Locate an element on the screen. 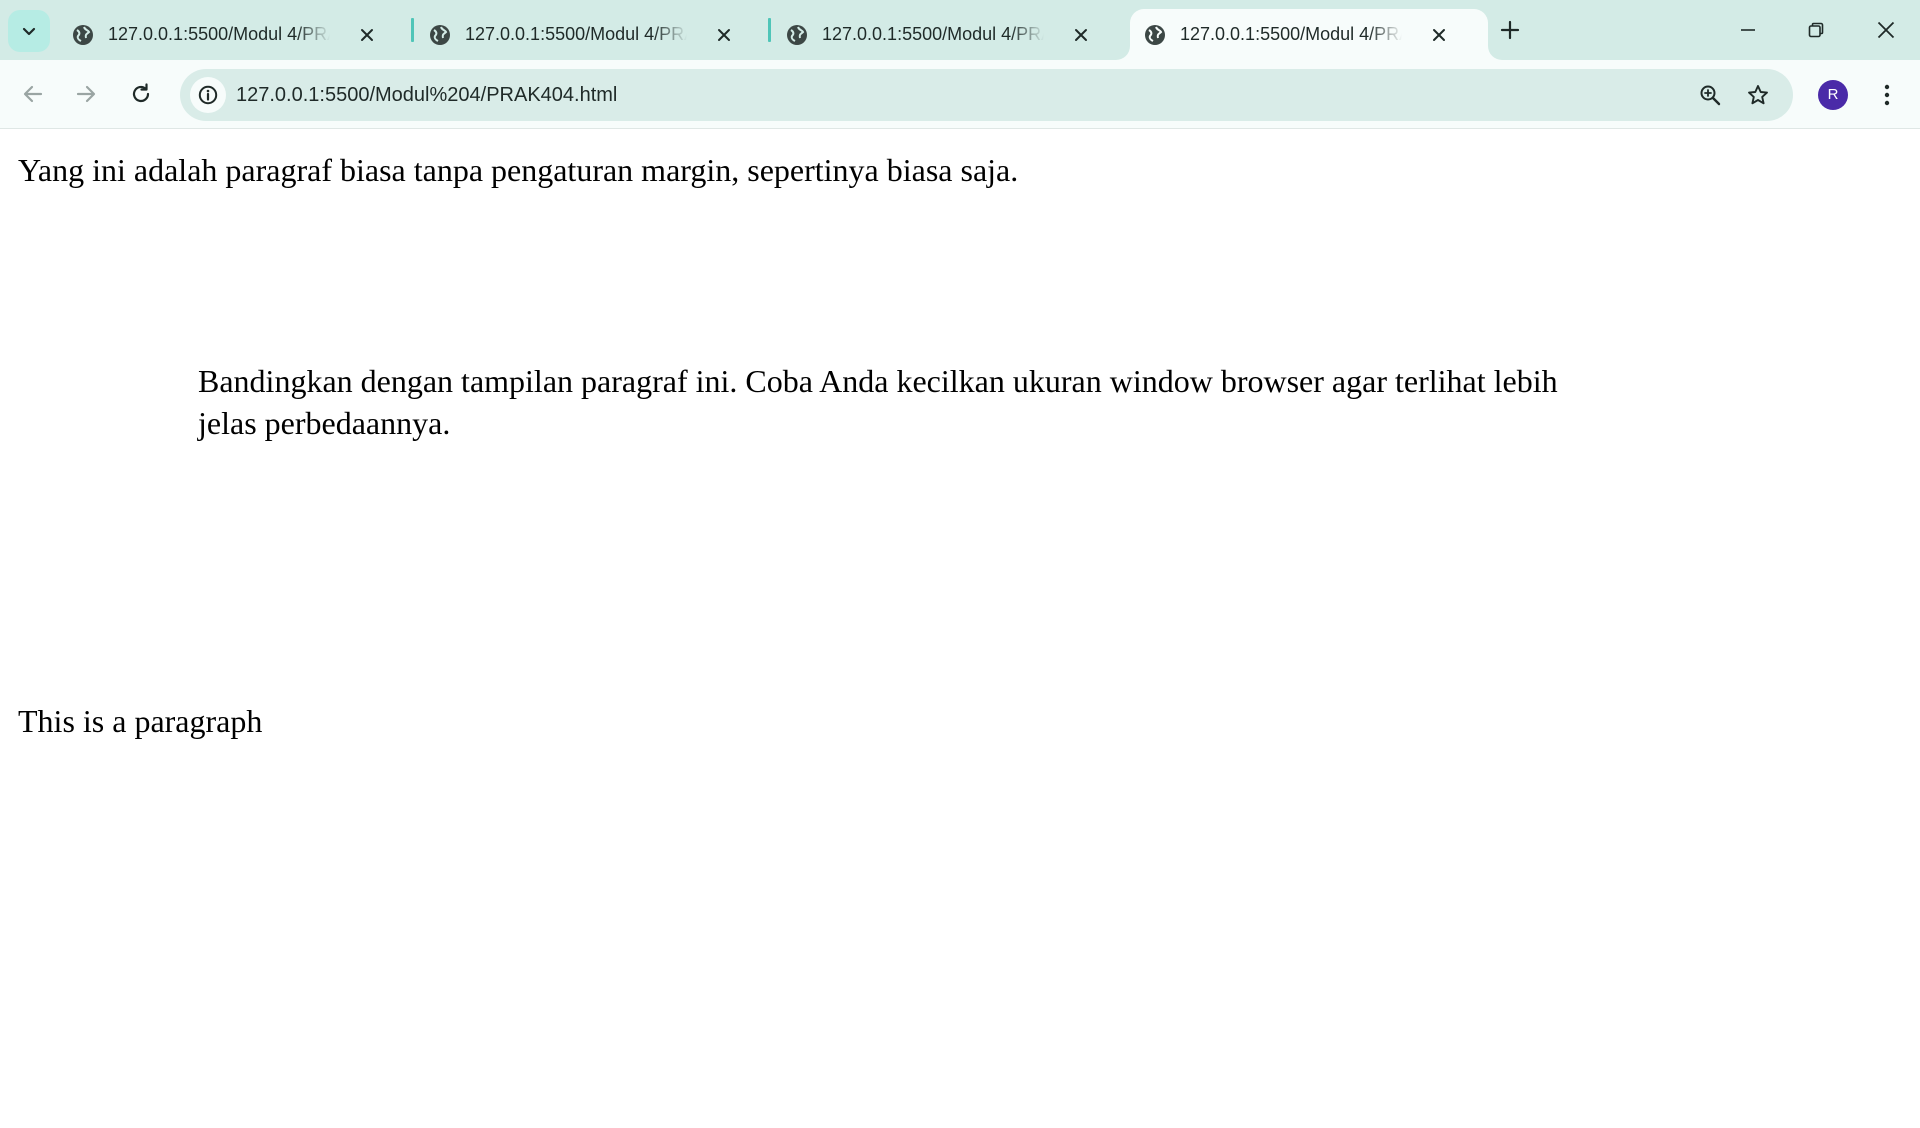 The image size is (1920, 1128). tab-title: 127.0.0.1:5500/Modul 4/PRAK401.html is located at coordinates (219, 34).